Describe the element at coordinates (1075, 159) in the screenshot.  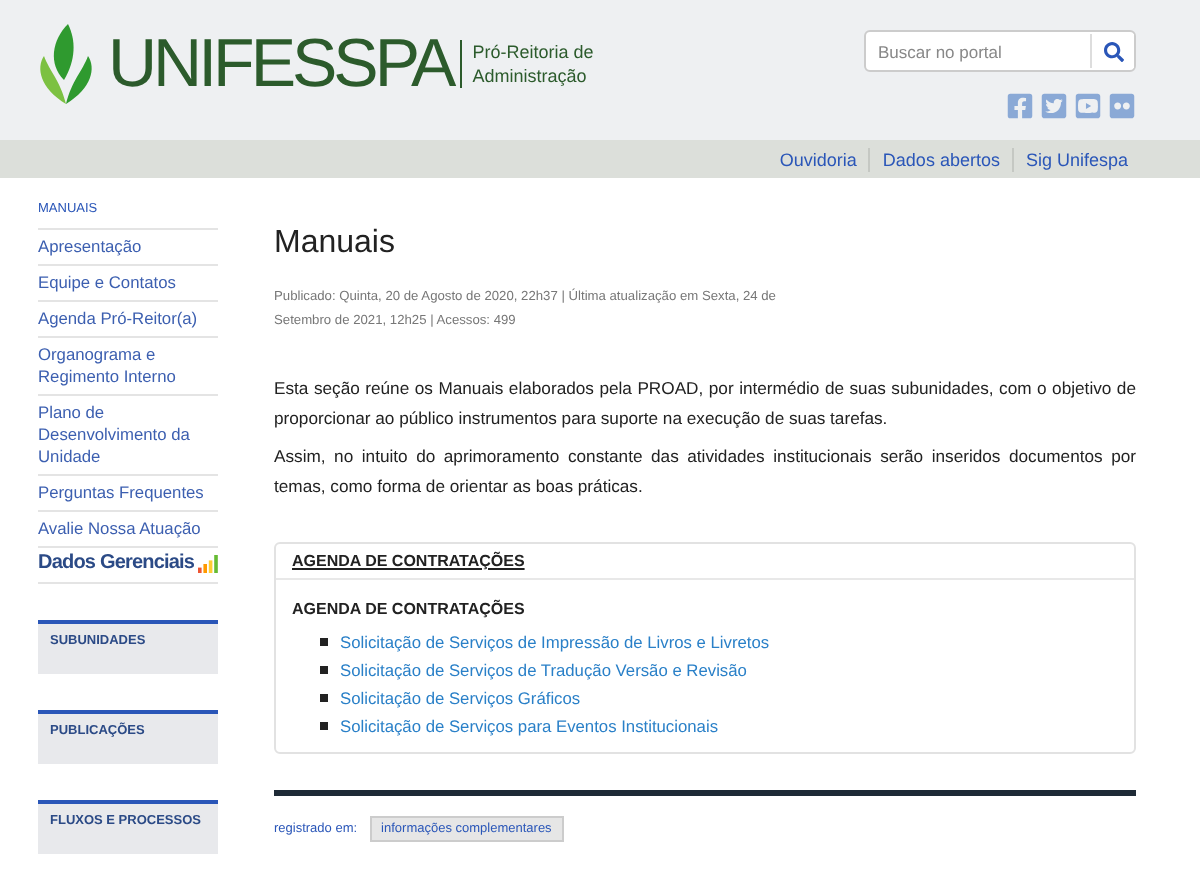
I see `nav-link: Sig Unifespa` at that location.